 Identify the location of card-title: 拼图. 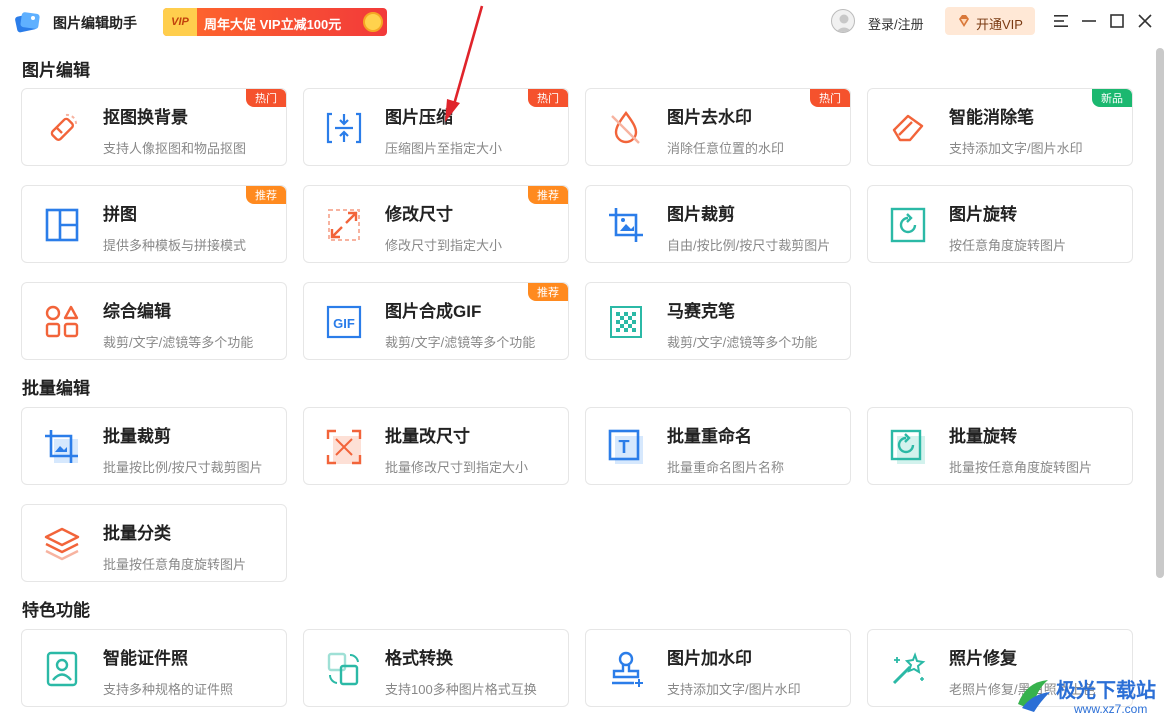
(120, 214).